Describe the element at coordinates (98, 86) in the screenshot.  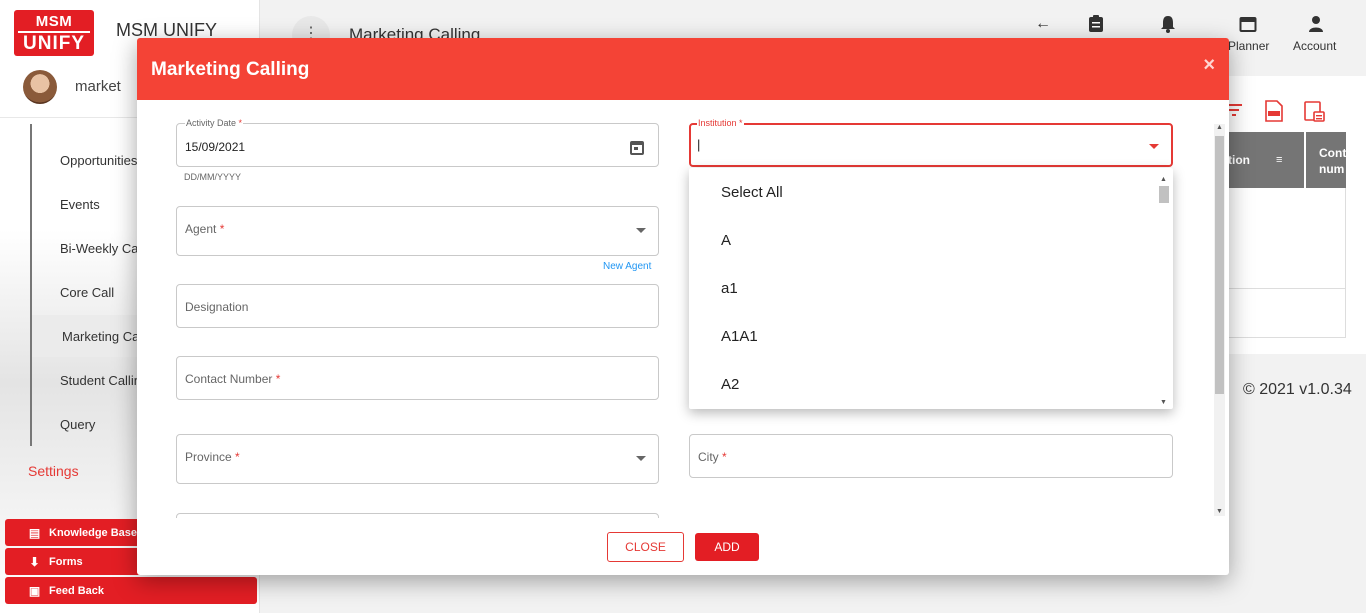
I see `user-name: market` at that location.